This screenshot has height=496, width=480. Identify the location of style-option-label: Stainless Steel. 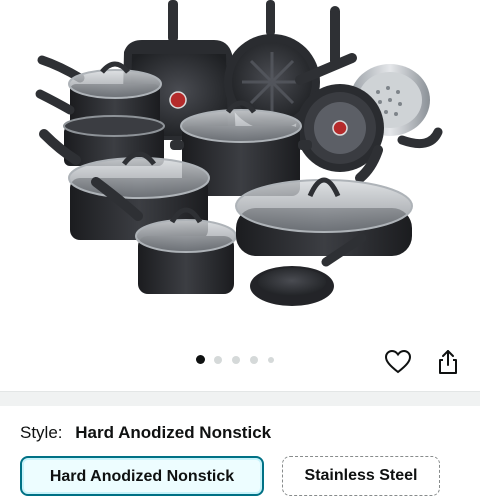
(361, 475).